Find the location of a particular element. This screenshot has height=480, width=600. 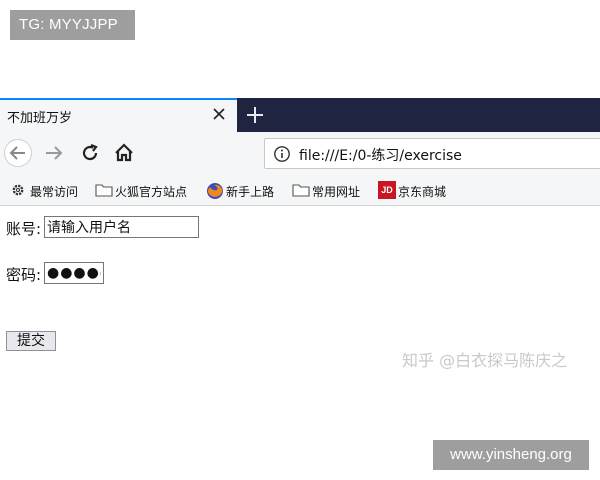

new-tab-icon is located at coordinates (255, 115).